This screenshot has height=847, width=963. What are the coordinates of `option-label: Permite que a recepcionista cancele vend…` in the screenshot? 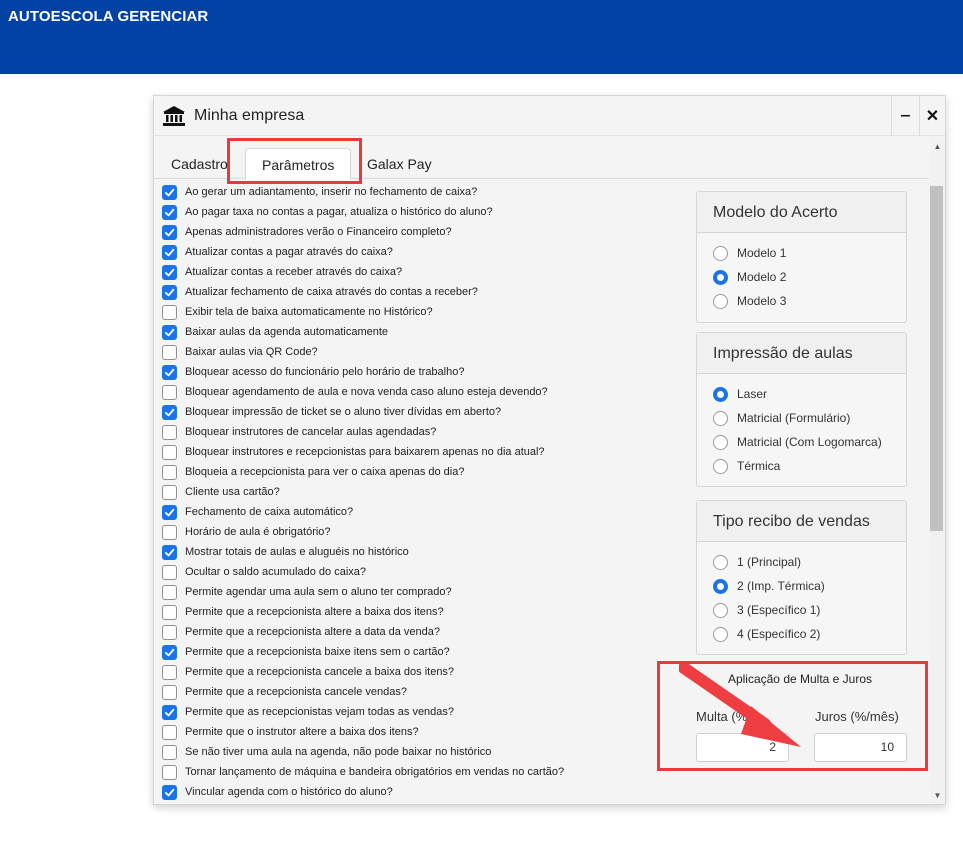 It's located at (296, 692).